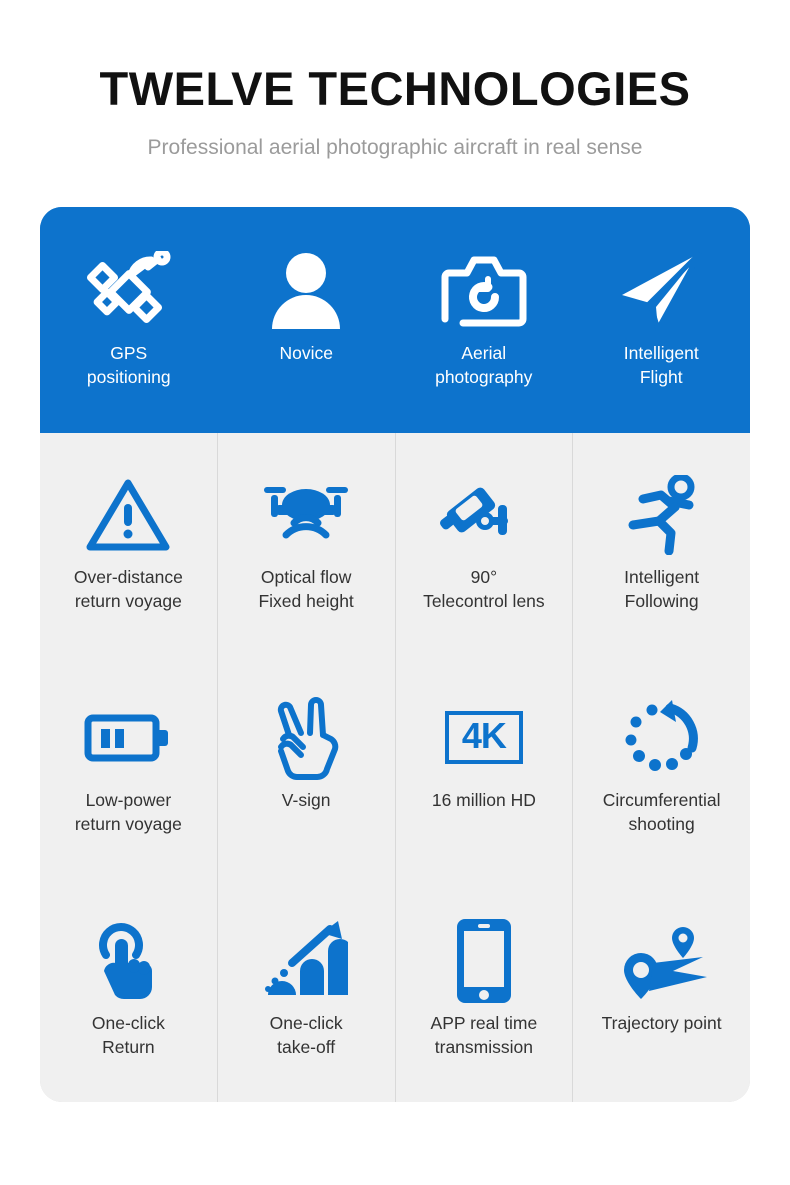 The width and height of the screenshot is (790, 1185). I want to click on feature-cell-16-million-hd: 4K 16 million HD, so click(484, 767).